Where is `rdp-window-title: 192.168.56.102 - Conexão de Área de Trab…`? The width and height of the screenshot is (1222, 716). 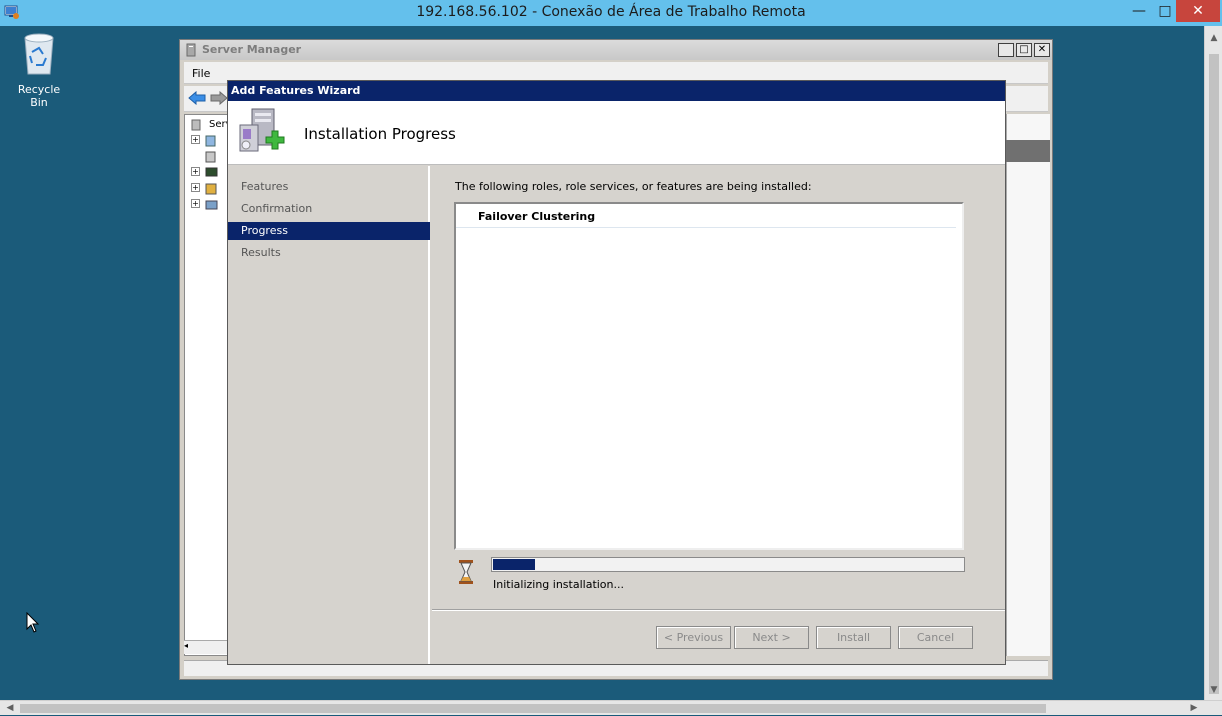
rdp-window-title: 192.168.56.102 - Conexão de Área de Trab… is located at coordinates (611, 12).